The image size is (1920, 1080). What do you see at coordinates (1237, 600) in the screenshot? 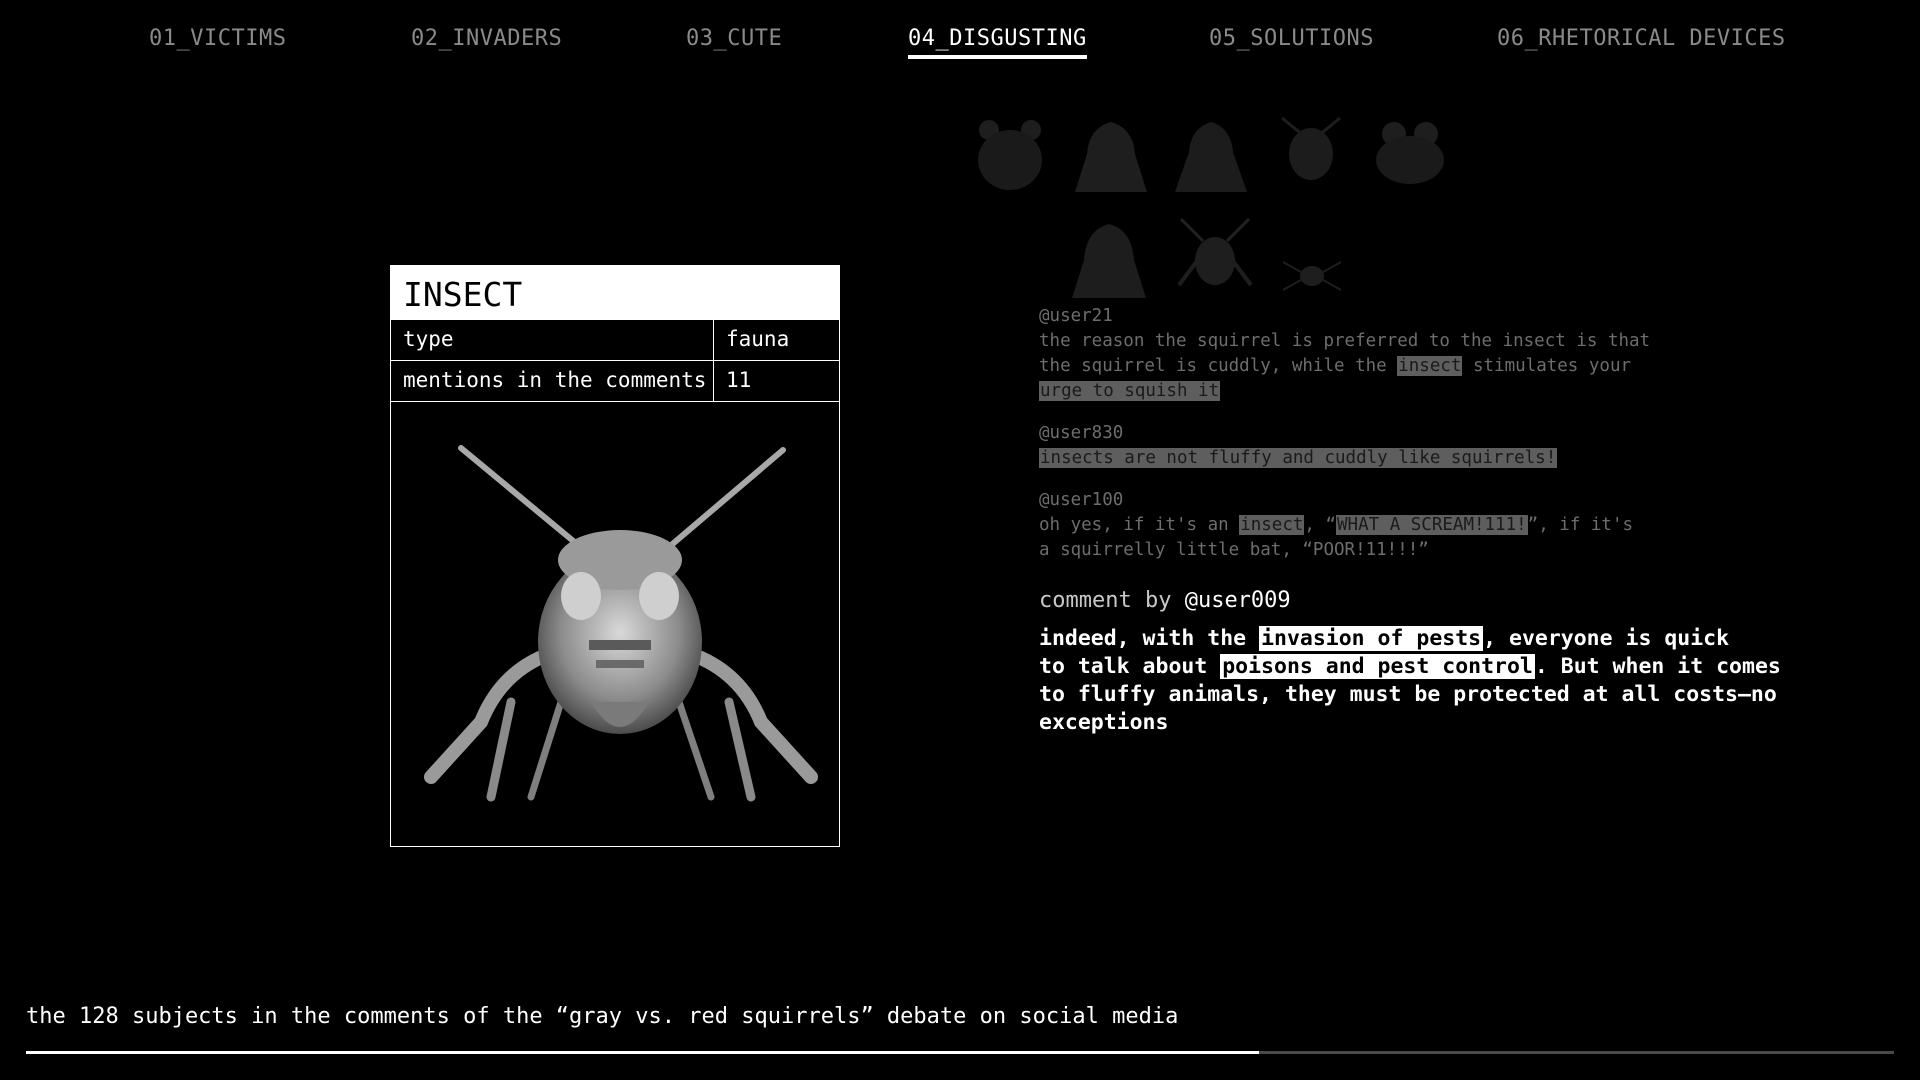
I see `comment-user: @user009` at bounding box center [1237, 600].